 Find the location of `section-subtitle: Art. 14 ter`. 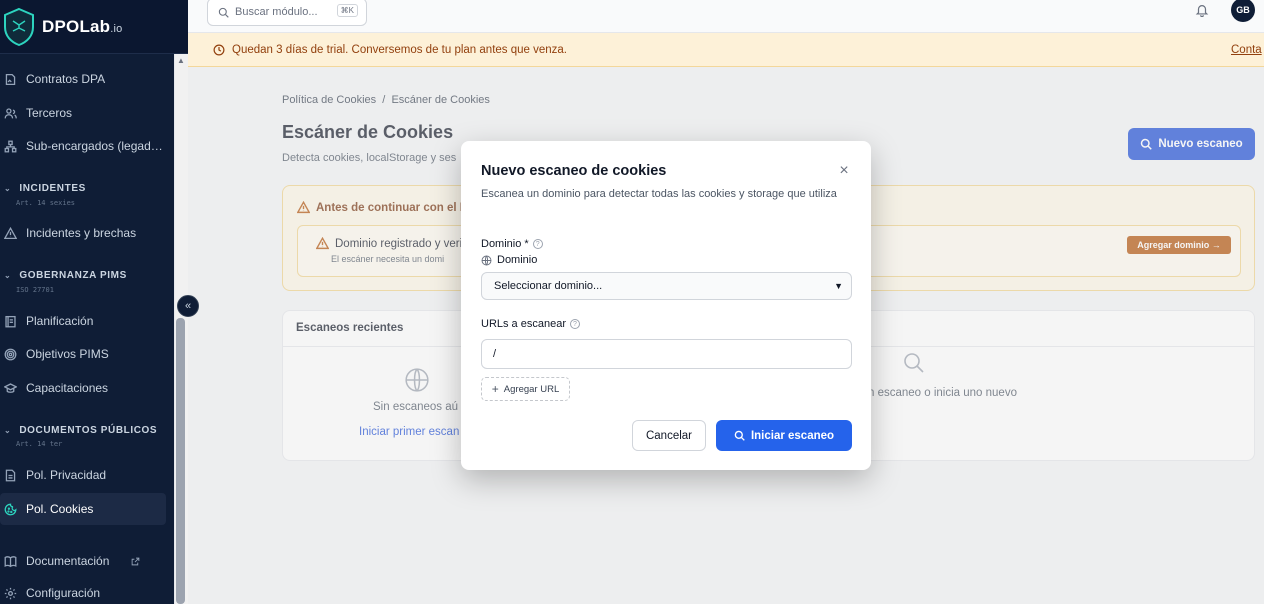

section-subtitle: Art. 14 ter is located at coordinates (39, 444).